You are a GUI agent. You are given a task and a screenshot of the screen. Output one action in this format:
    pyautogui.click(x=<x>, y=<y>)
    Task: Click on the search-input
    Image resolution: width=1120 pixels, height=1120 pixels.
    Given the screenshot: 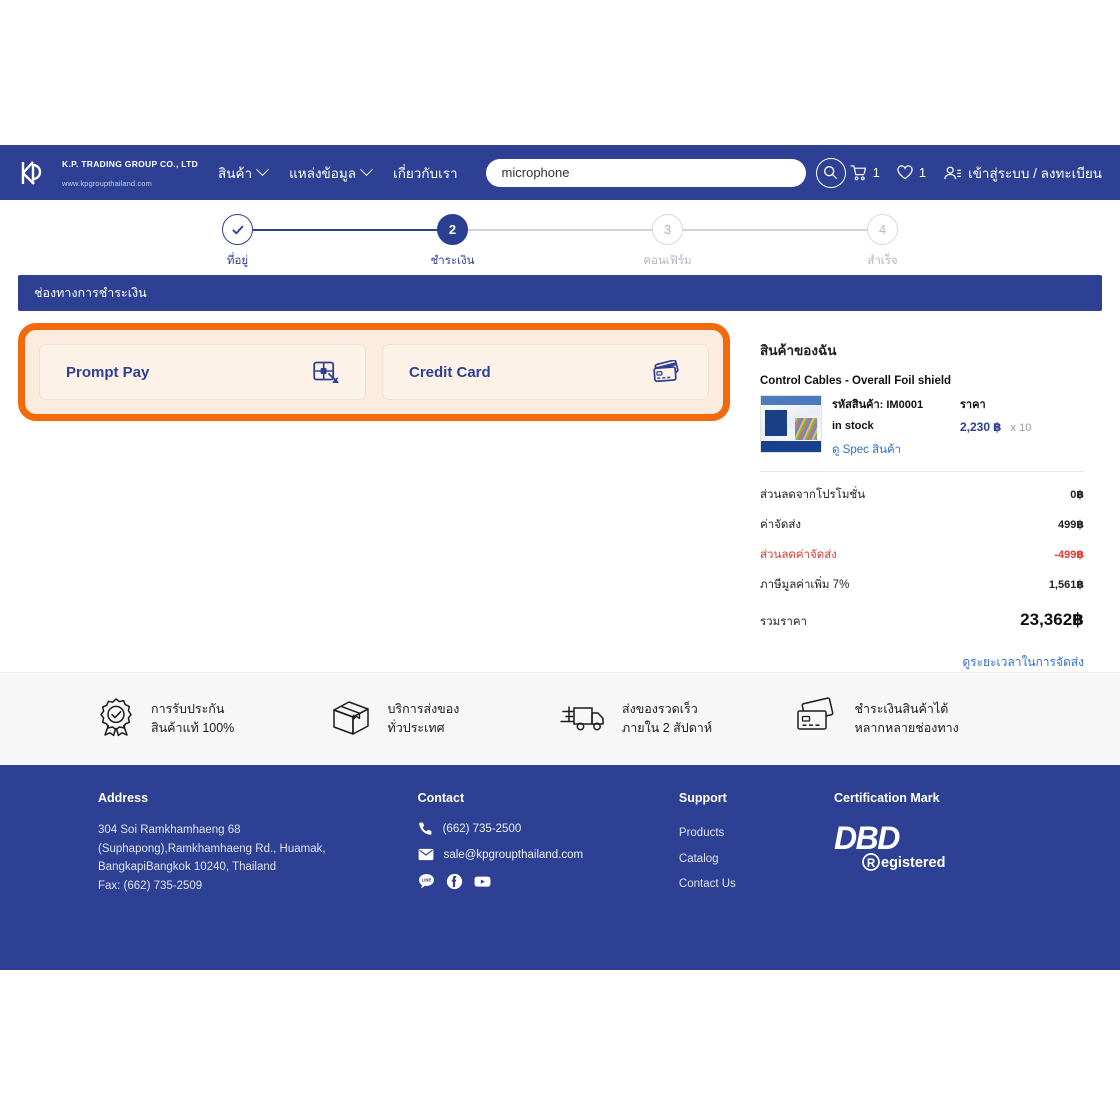 What is the action you would take?
    pyautogui.click(x=645, y=172)
    